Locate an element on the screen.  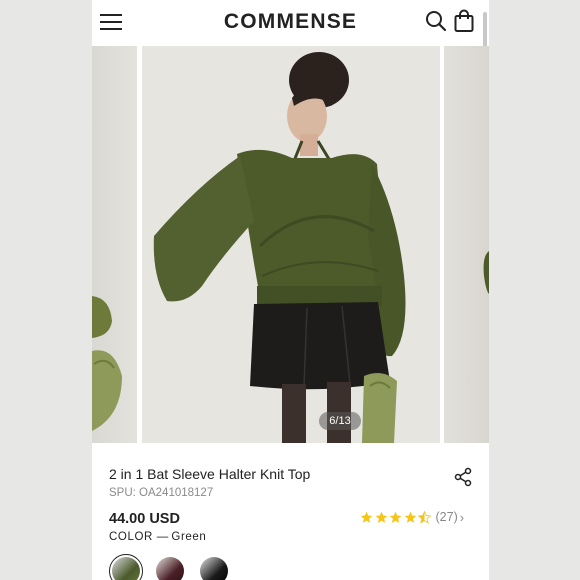
swatch-black is located at coordinates (214, 568).